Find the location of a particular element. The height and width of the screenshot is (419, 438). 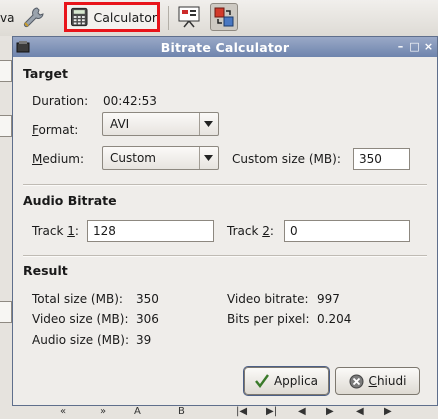

toolbar-partial-label: va is located at coordinates (7, 18).